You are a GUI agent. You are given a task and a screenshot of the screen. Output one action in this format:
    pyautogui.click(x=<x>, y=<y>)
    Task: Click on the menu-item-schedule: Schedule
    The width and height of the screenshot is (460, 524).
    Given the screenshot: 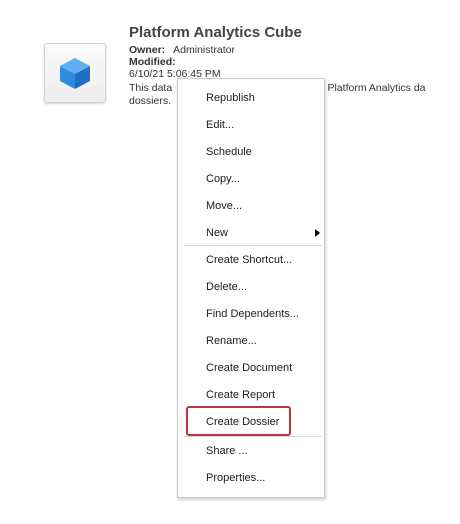 What is the action you would take?
    pyautogui.click(x=251, y=152)
    